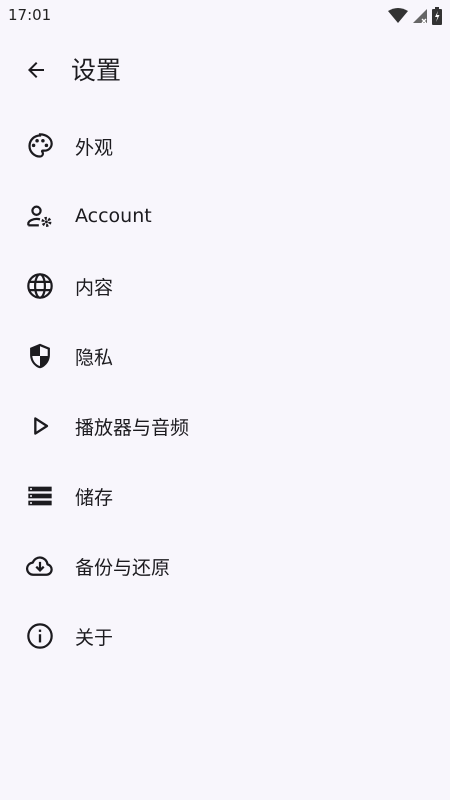 Image resolution: width=450 pixels, height=800 pixels. I want to click on wifi-icon, so click(398, 16).